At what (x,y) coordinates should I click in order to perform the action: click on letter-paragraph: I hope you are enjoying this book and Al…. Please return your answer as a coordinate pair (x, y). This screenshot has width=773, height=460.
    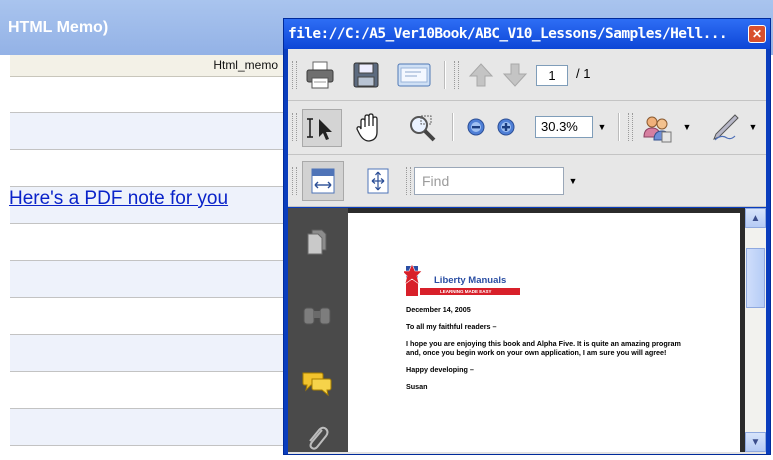
    Looking at the image, I should click on (543, 348).